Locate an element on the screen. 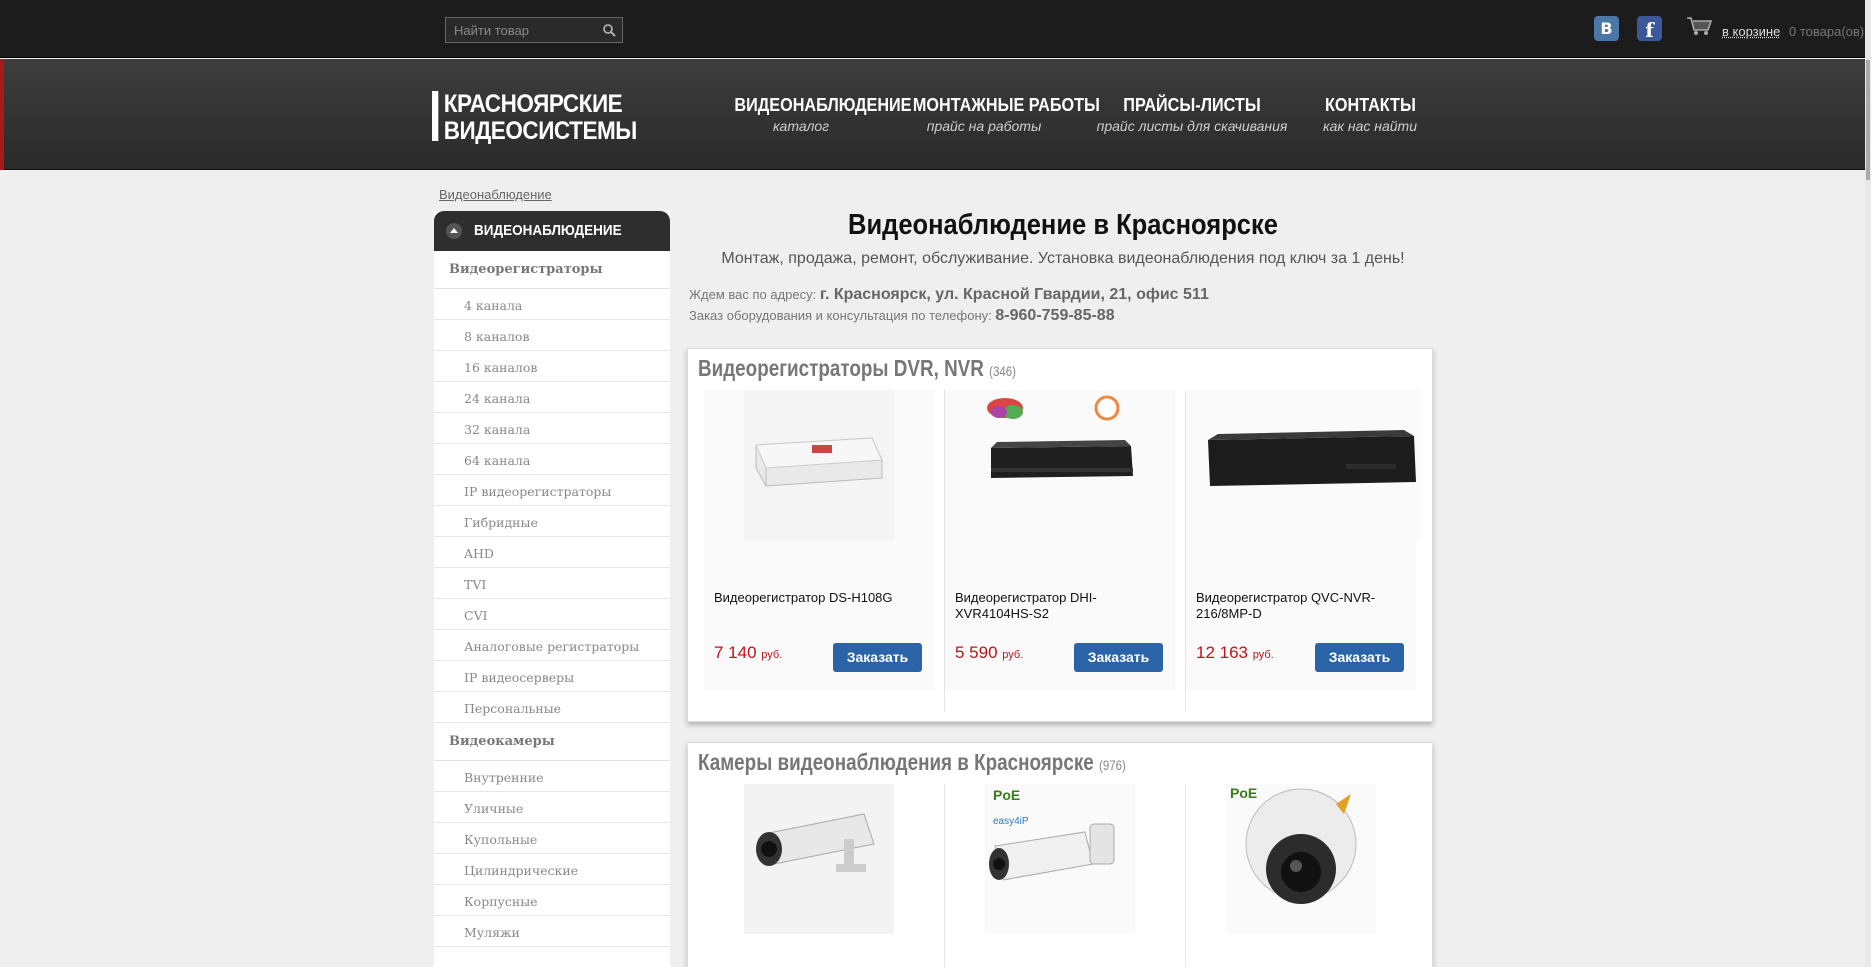 This screenshot has height=967, width=1871. breadcrumb: Видеонаблюдение is located at coordinates (495, 194).